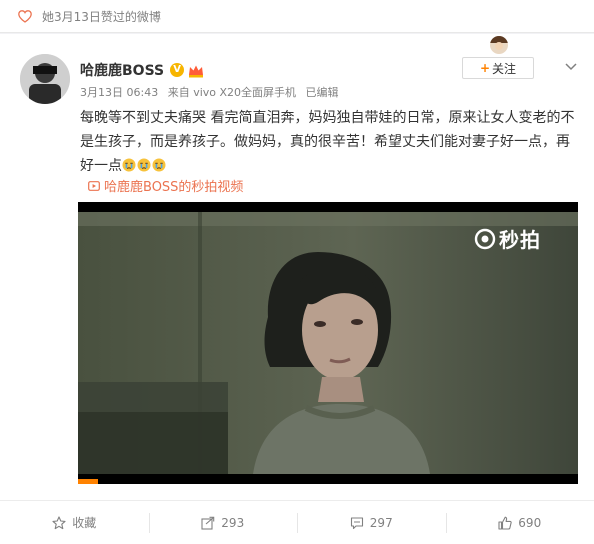 This screenshot has height=544, width=594. Describe the element at coordinates (233, 522) in the screenshot. I see `repost-count: 293` at that location.